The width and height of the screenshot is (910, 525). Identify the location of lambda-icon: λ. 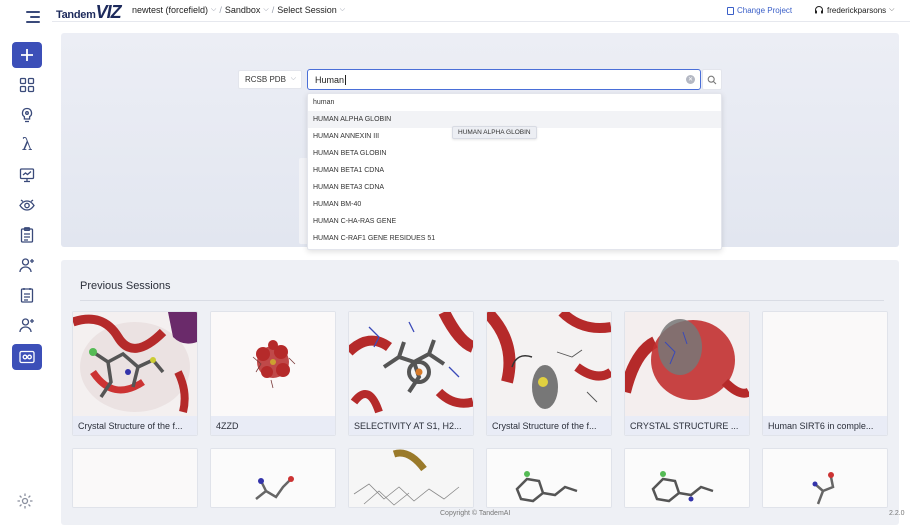
(27, 145).